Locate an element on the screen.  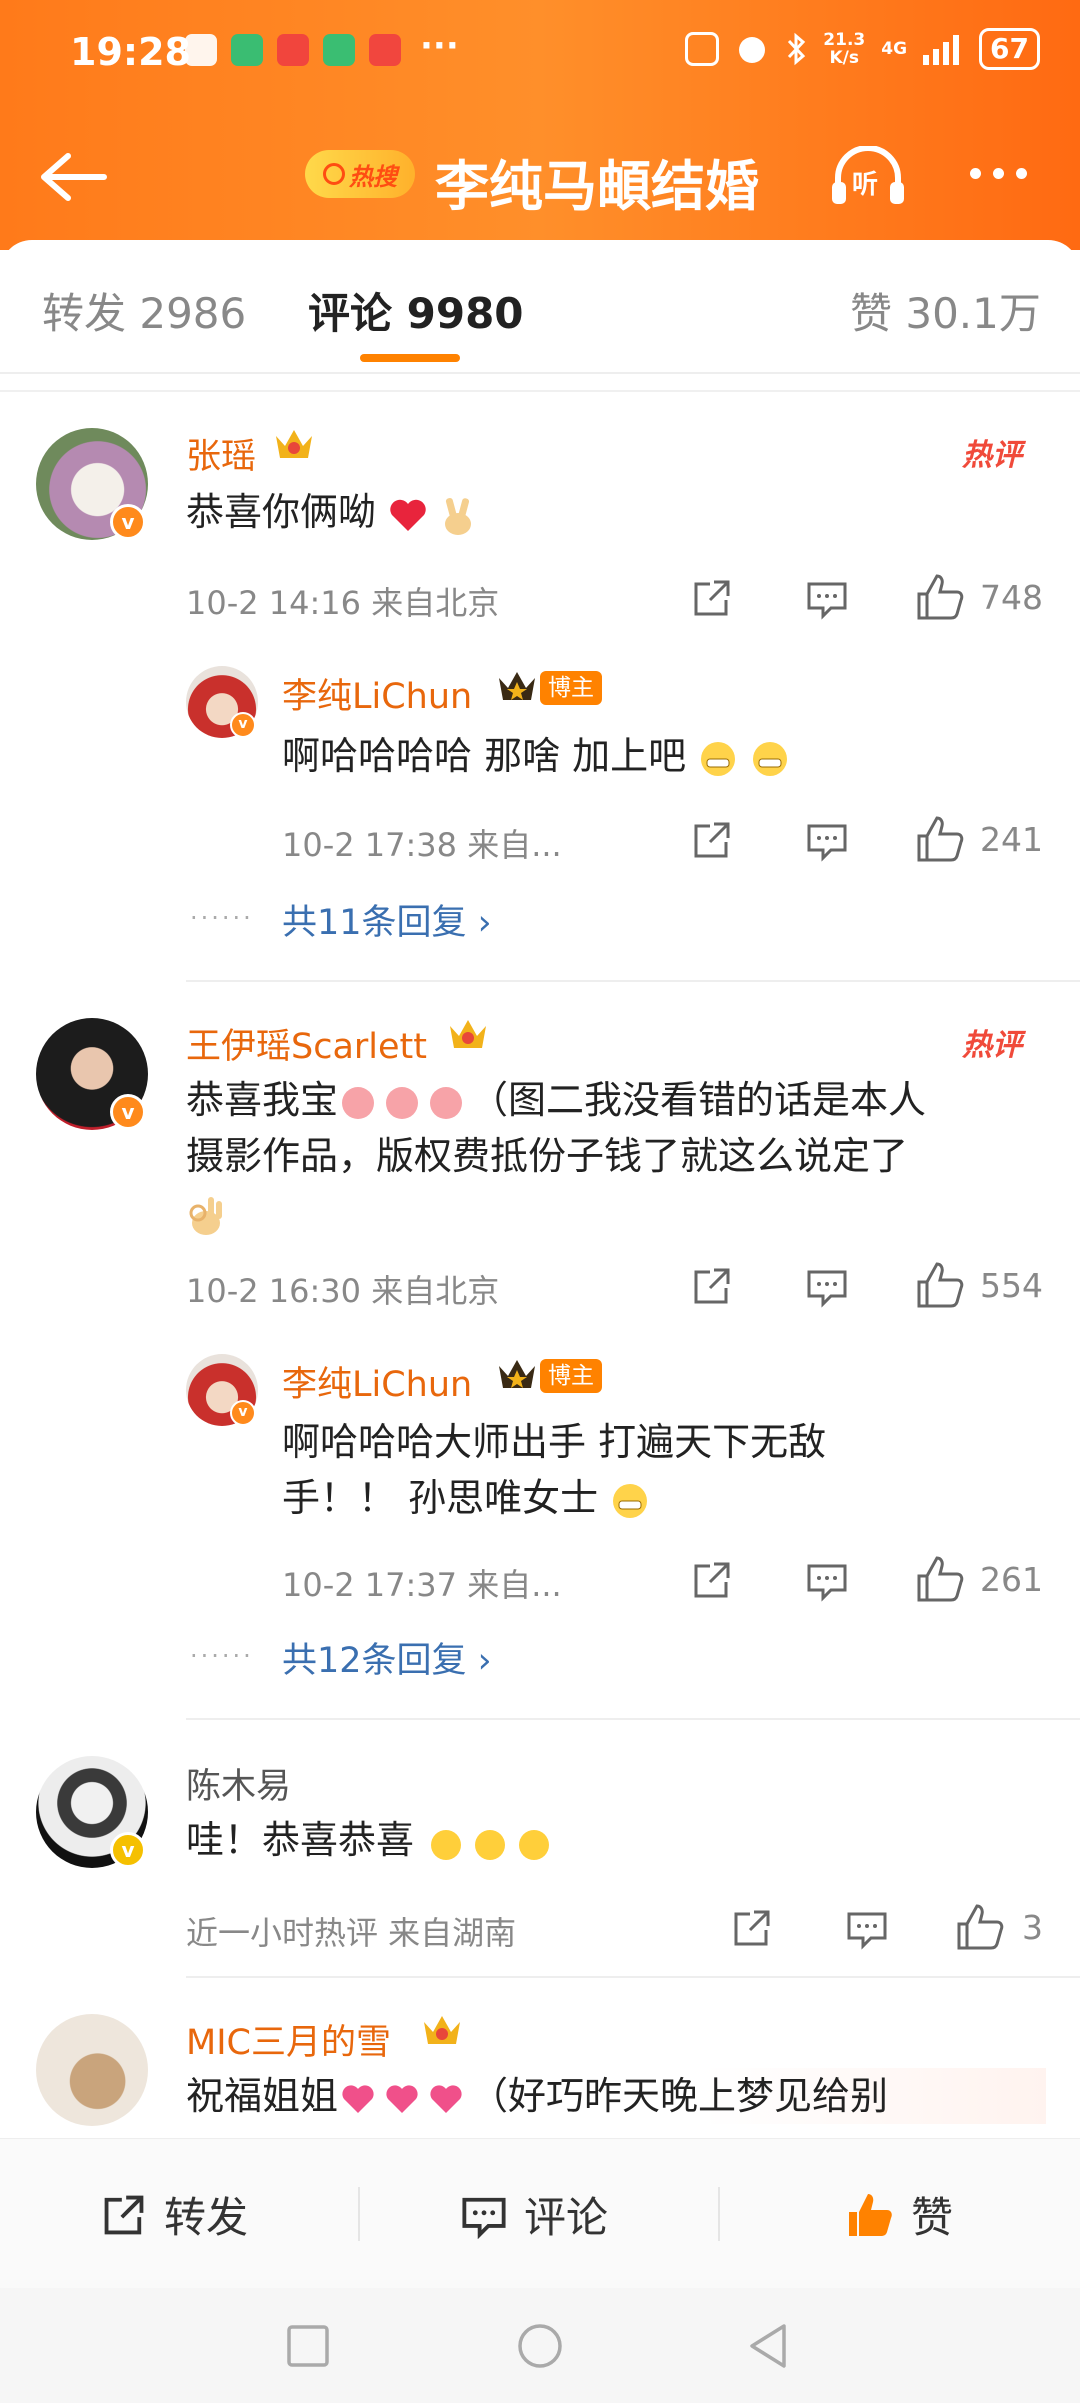
more-replies-link: 共12条回复 › is located at coordinates (387, 1657).